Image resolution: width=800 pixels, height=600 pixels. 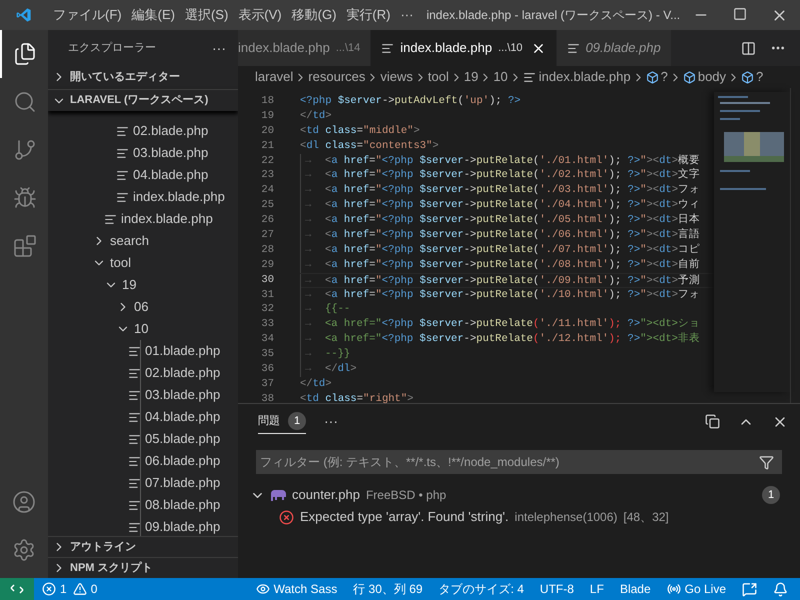 I want to click on sidebar-title: エクスプローラー, so click(x=112, y=48).